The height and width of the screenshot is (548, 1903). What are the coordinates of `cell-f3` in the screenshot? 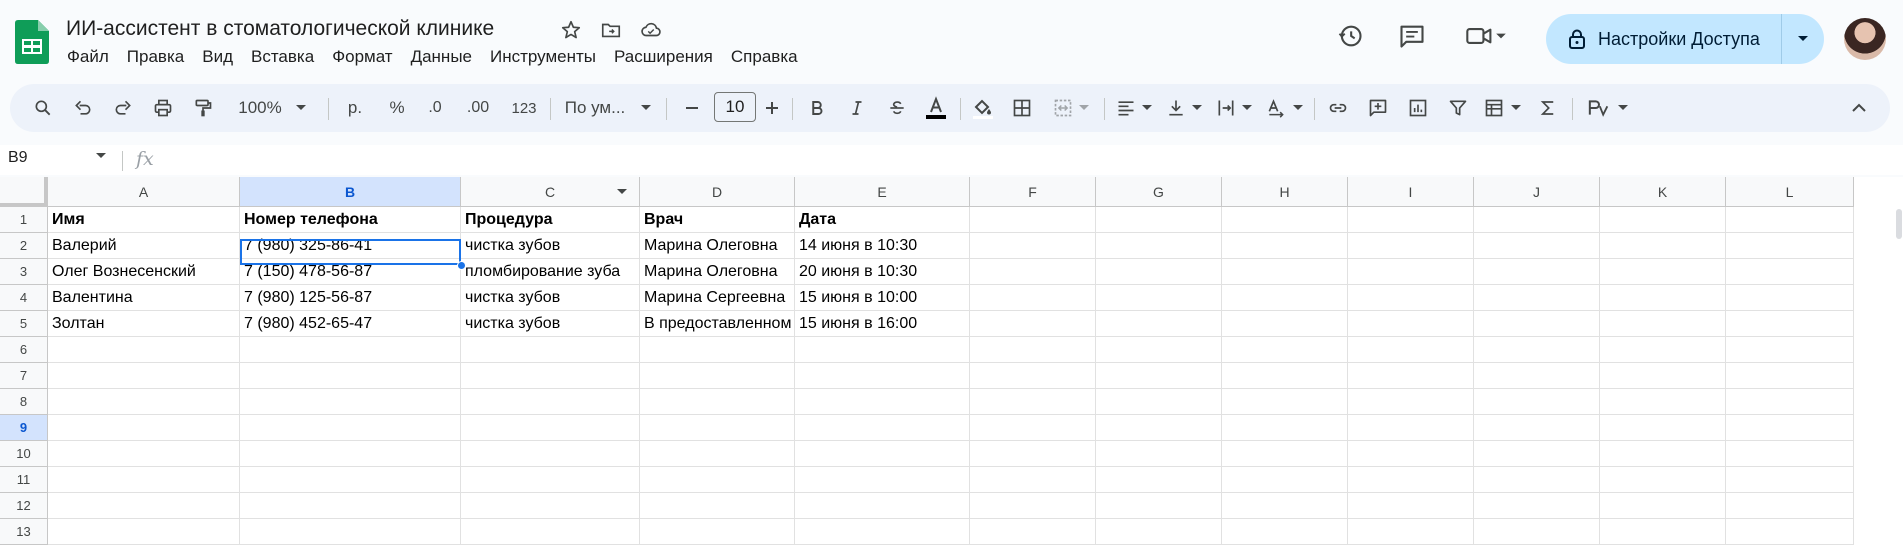 It's located at (1033, 272).